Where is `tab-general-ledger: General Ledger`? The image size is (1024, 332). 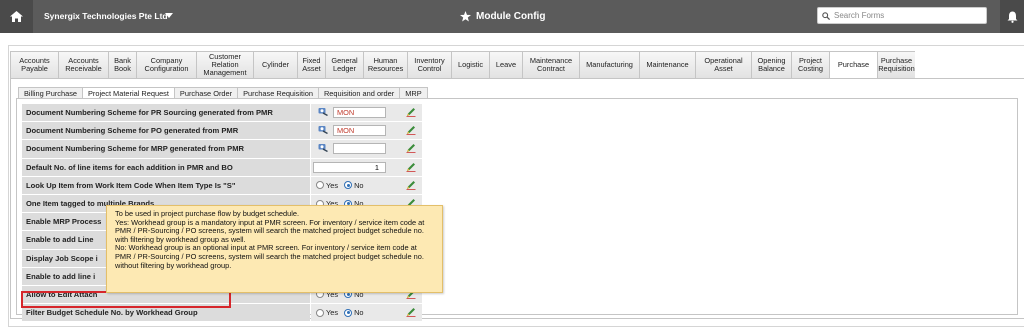
tab-general-ledger: General Ledger is located at coordinates (344, 65).